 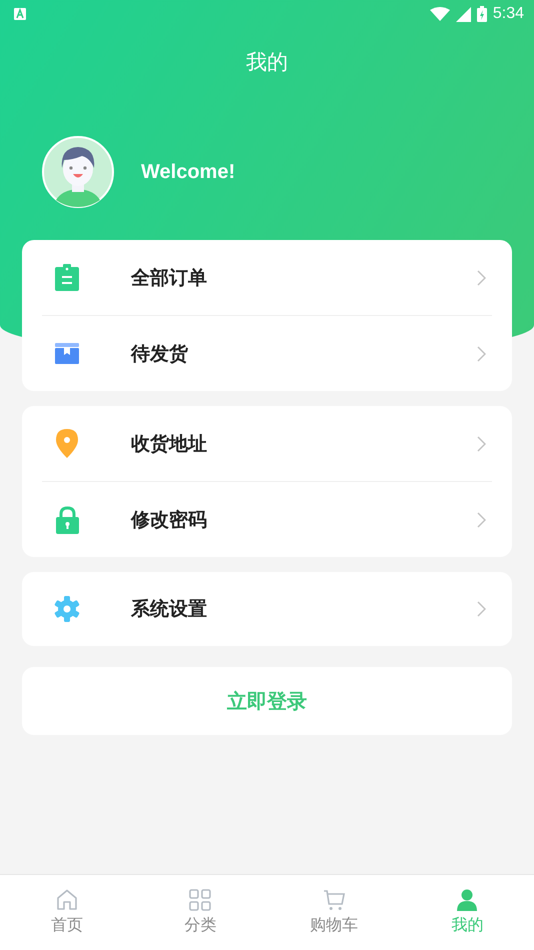 What do you see at coordinates (78, 172) in the screenshot?
I see `avatar-icon` at bounding box center [78, 172].